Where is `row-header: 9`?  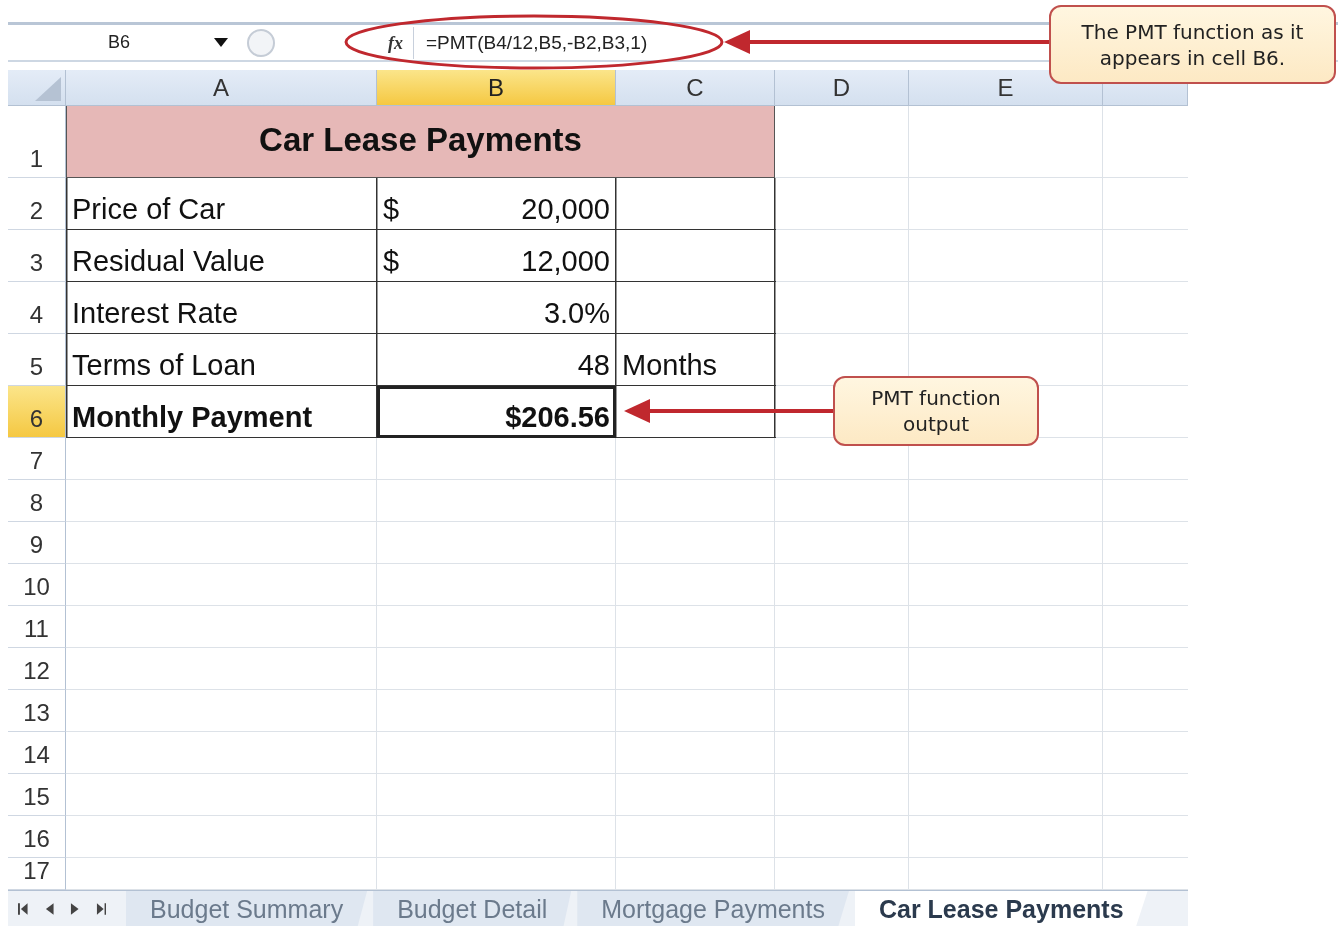 row-header: 9 is located at coordinates (37, 543).